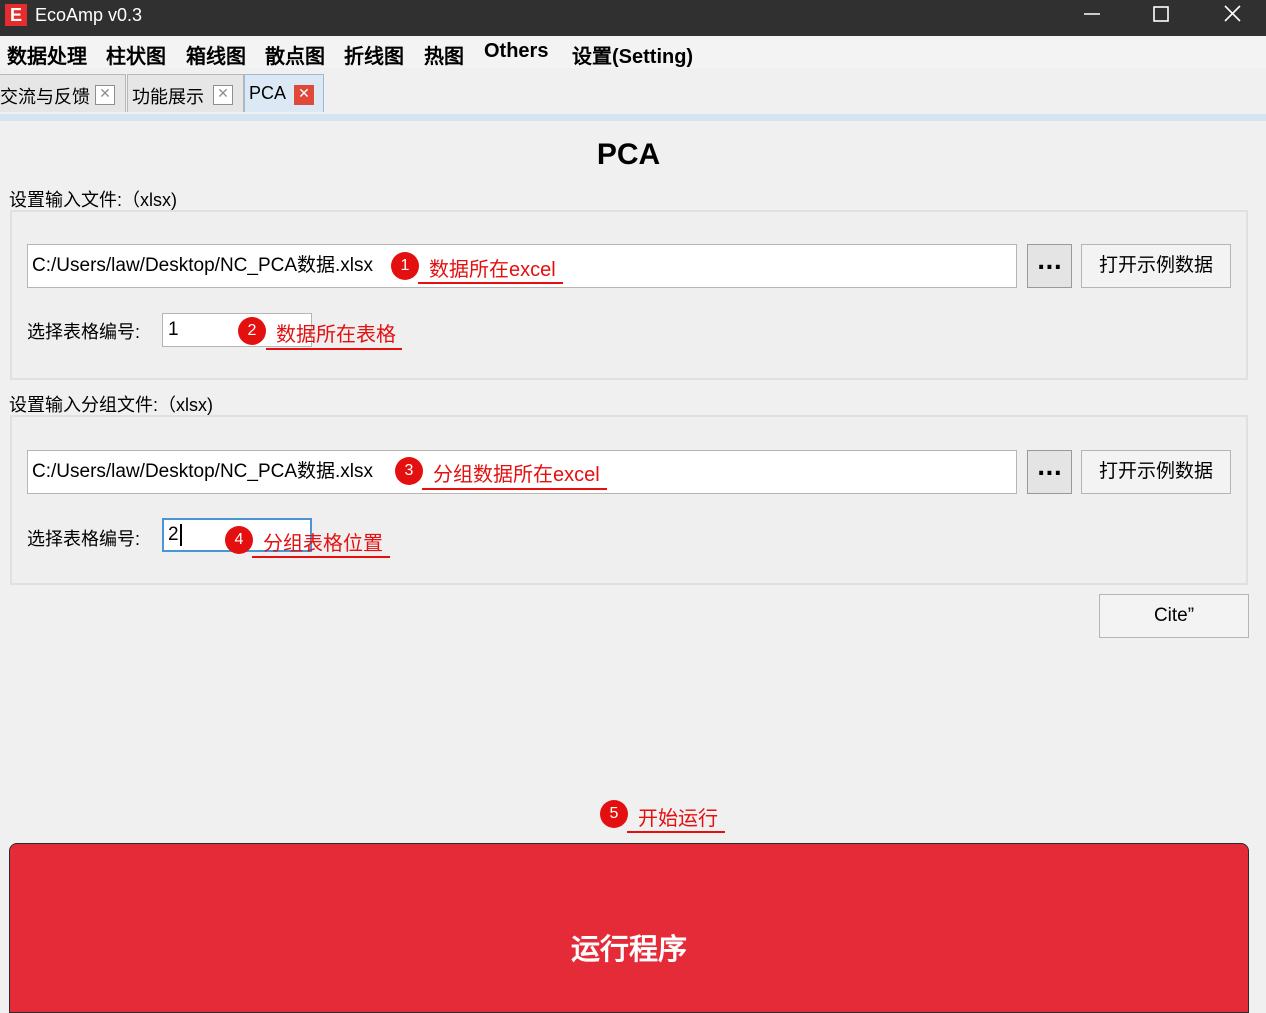  Describe the element at coordinates (239, 540) in the screenshot. I see `annotation-marker-4: 4` at that location.